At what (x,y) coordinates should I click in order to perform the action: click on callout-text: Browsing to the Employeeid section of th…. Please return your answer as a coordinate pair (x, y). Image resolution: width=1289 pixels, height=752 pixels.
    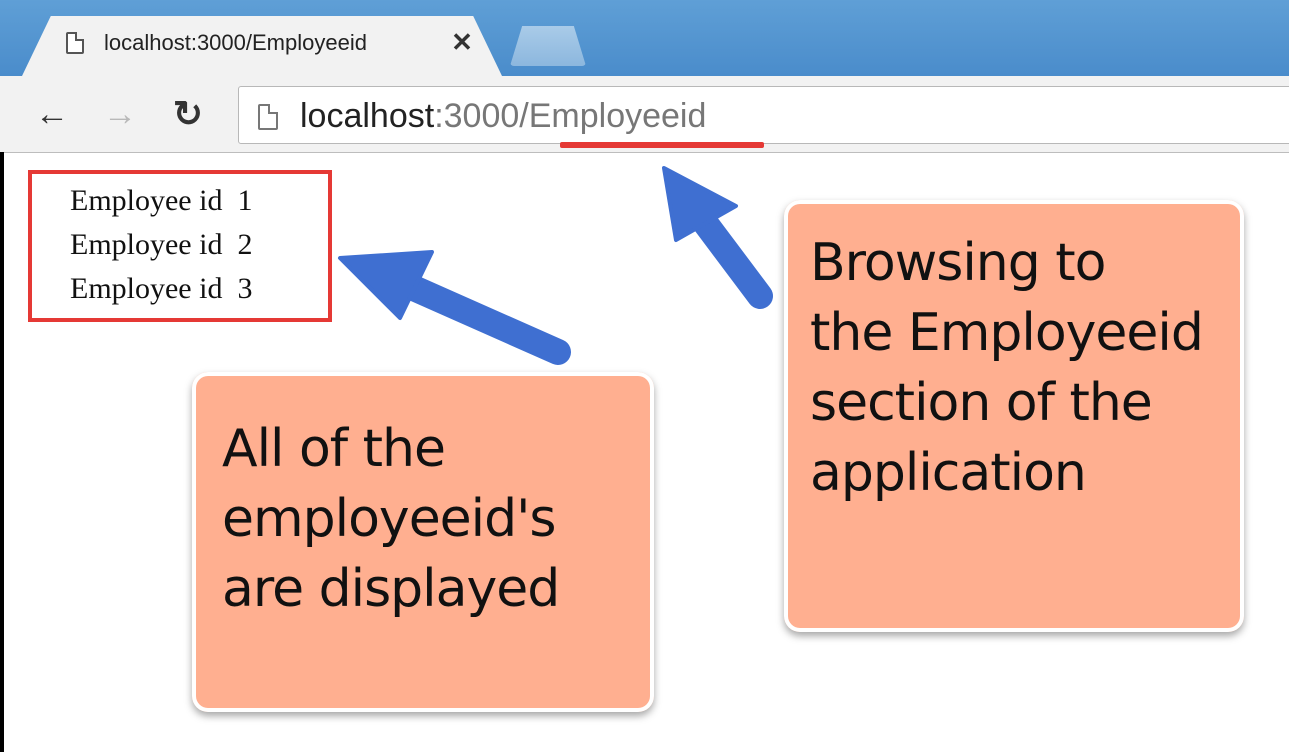
    Looking at the image, I should click on (1007, 368).